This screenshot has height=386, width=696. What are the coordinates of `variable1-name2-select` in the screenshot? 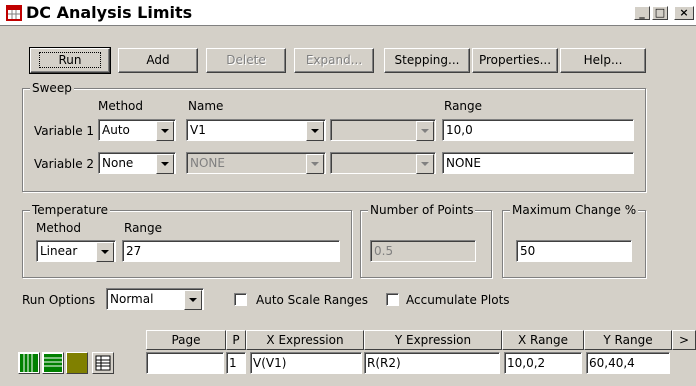 It's located at (383, 130).